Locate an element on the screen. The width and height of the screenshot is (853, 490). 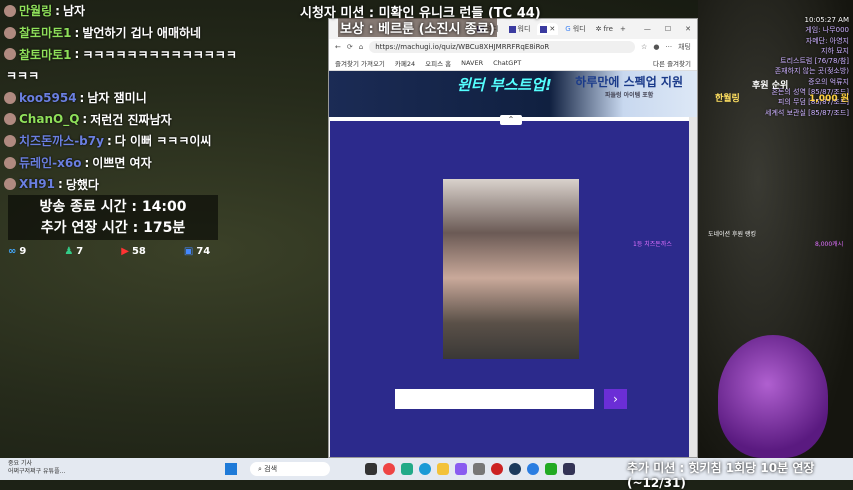
chat-message: 만월링: 남자 is located at coordinates (154, 11).